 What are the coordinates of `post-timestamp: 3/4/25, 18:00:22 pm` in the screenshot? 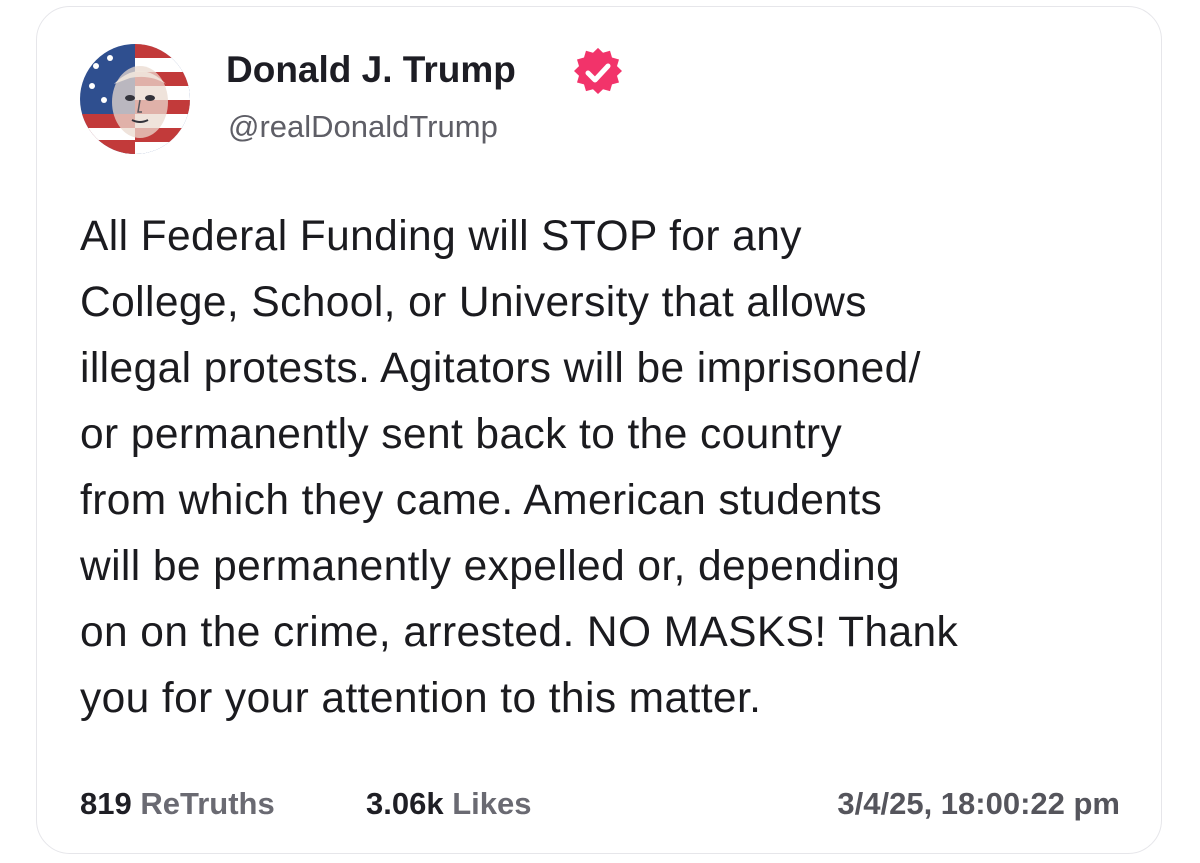 It's located at (978, 804).